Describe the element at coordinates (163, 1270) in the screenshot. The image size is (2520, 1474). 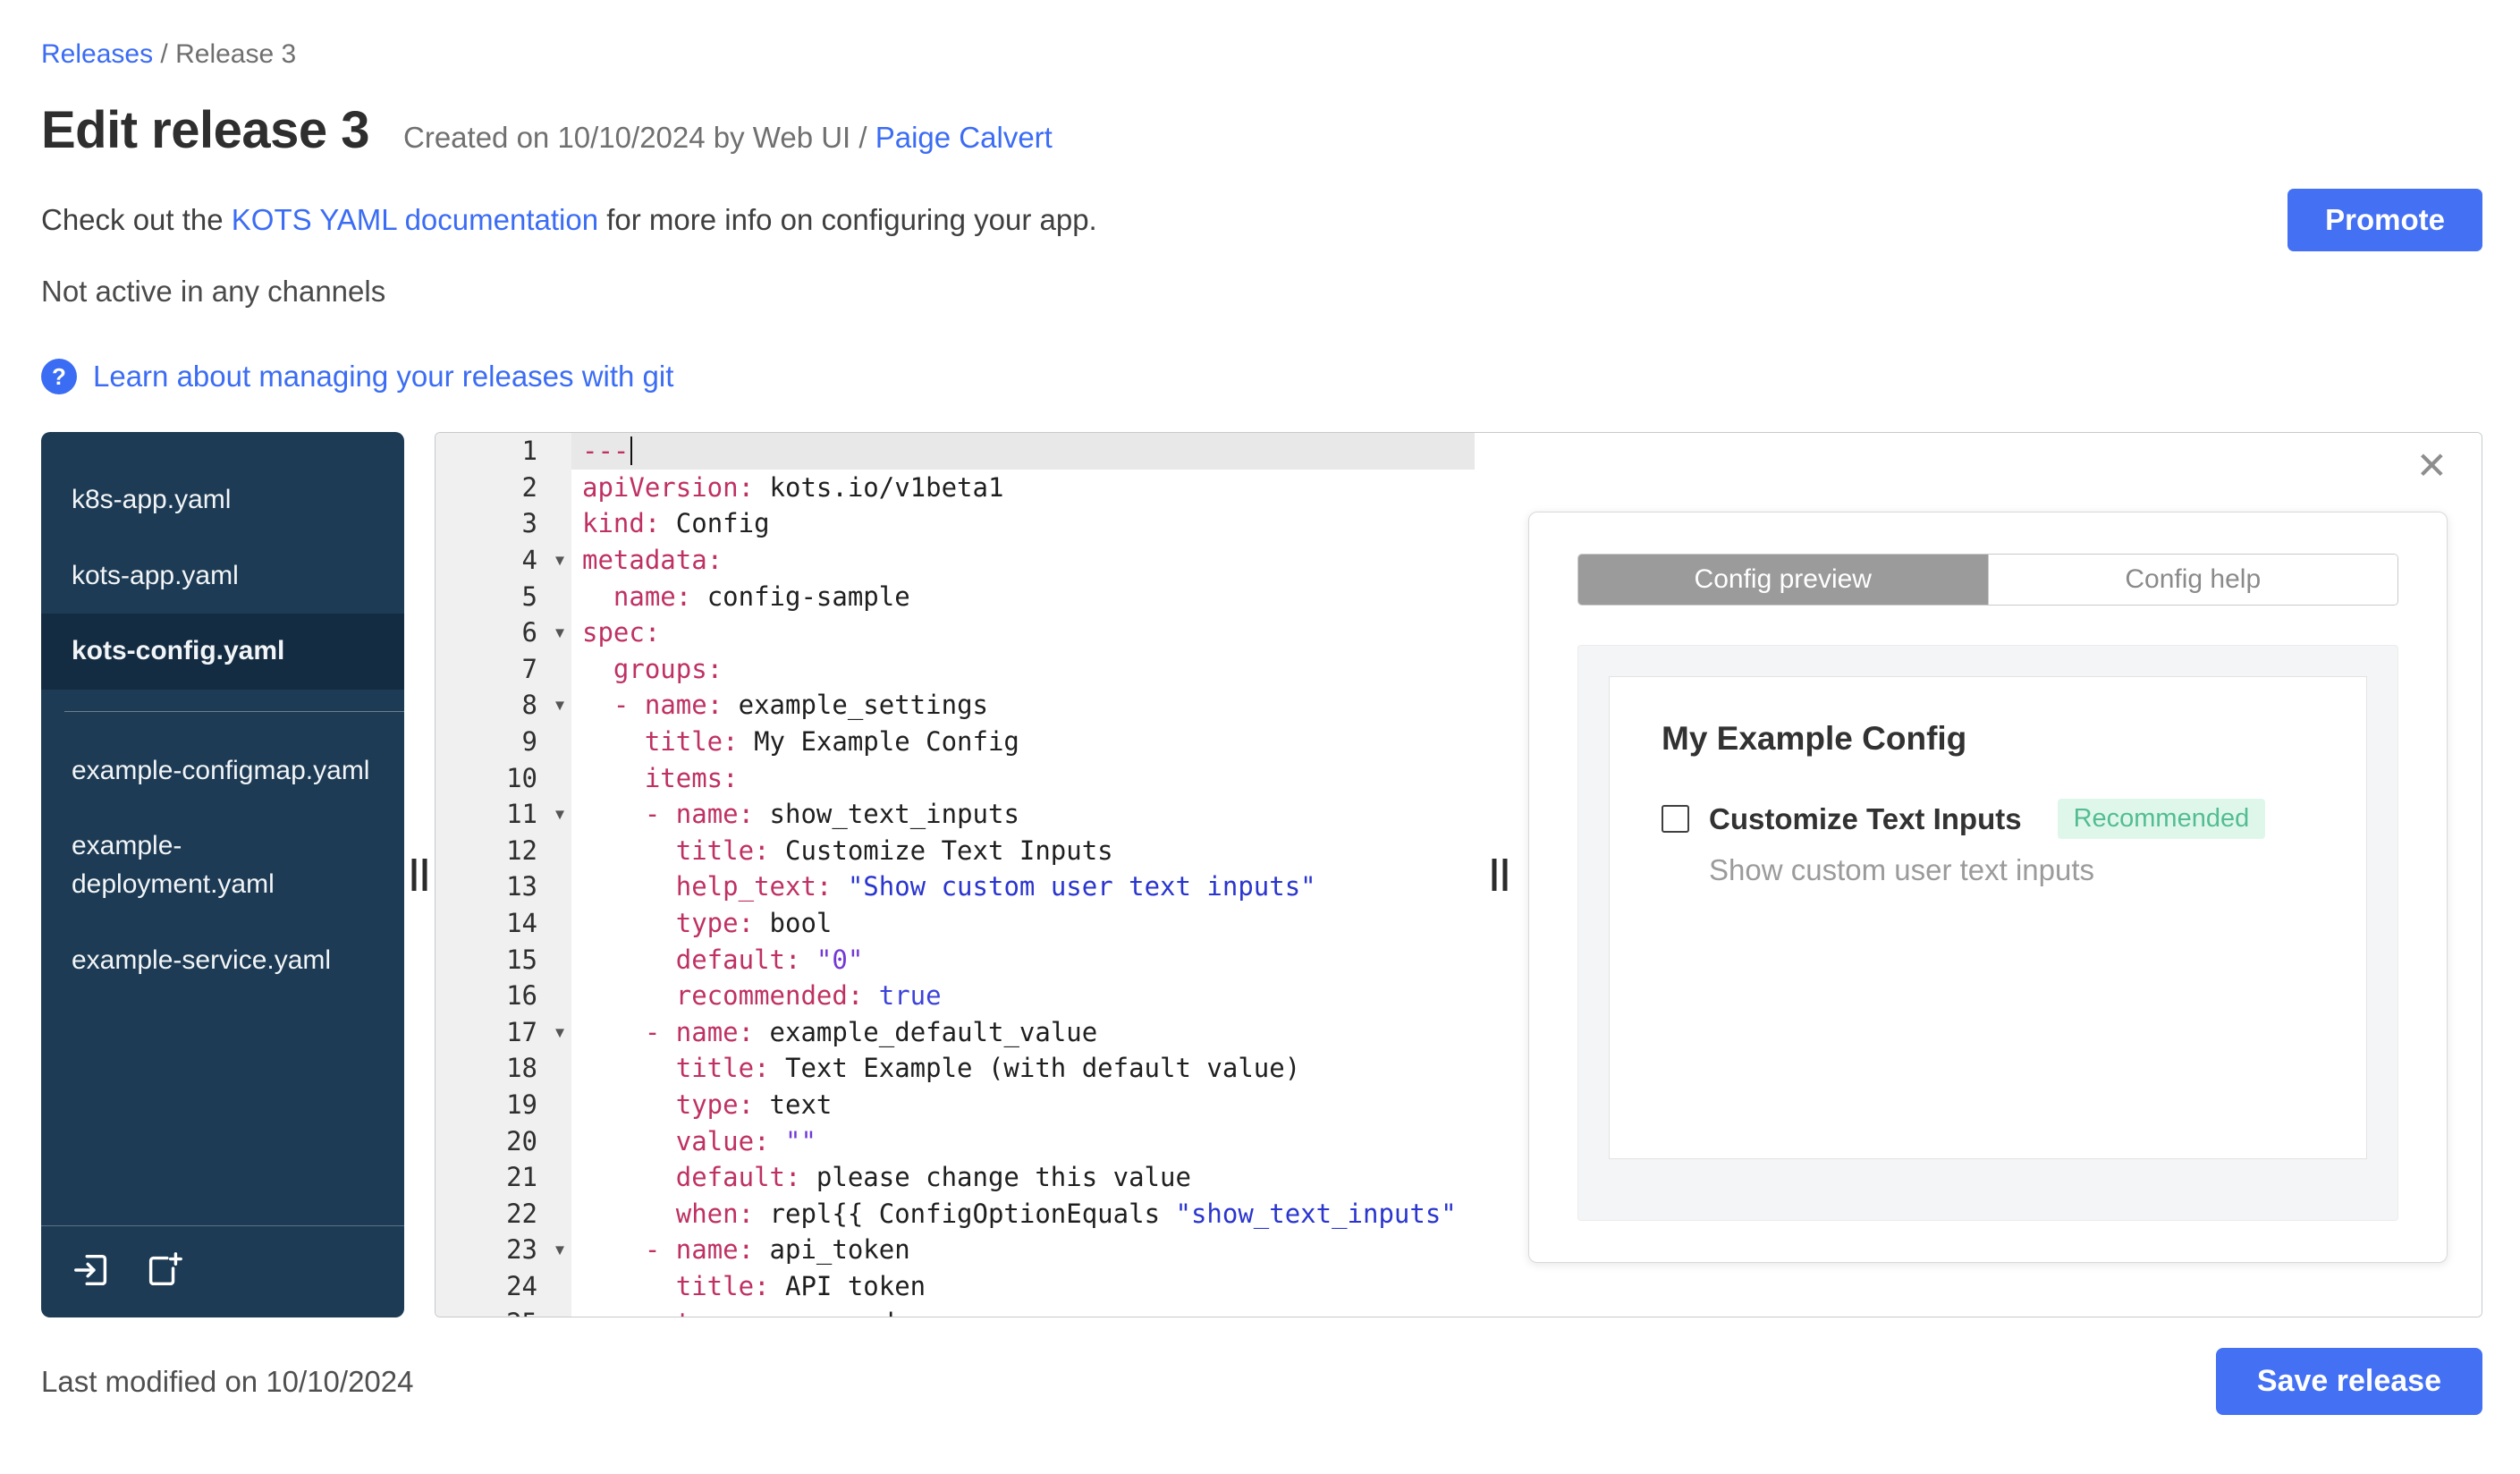
I see `new-file-icon` at that location.